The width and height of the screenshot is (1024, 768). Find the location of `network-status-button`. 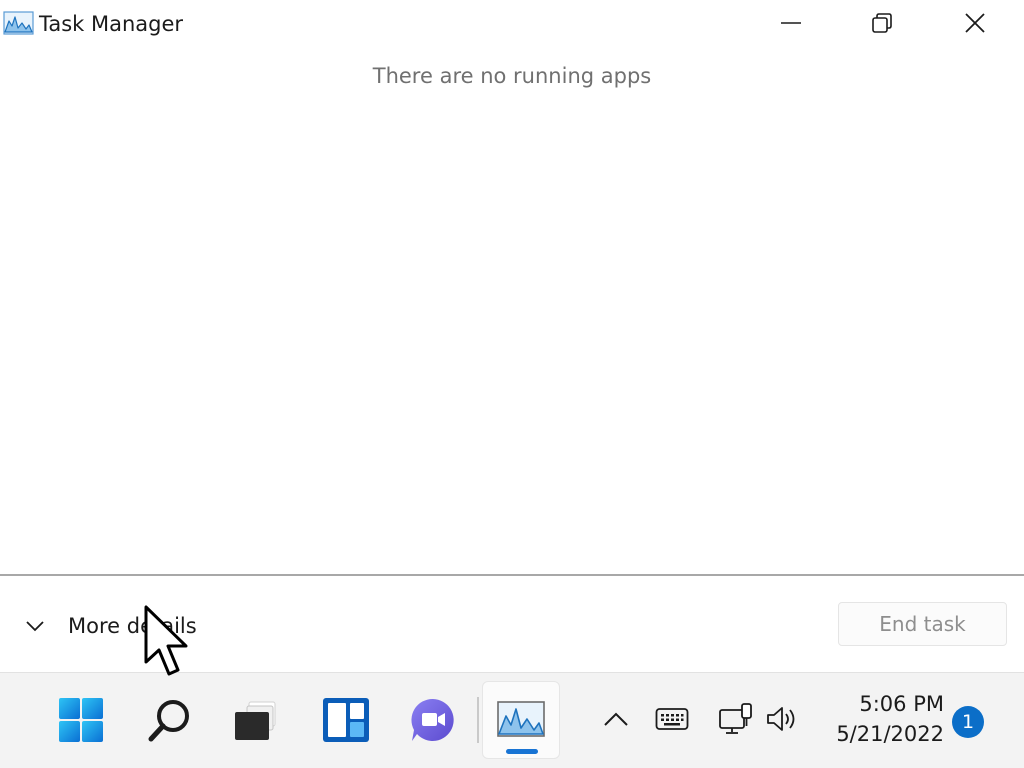

network-status-button is located at coordinates (736, 719).